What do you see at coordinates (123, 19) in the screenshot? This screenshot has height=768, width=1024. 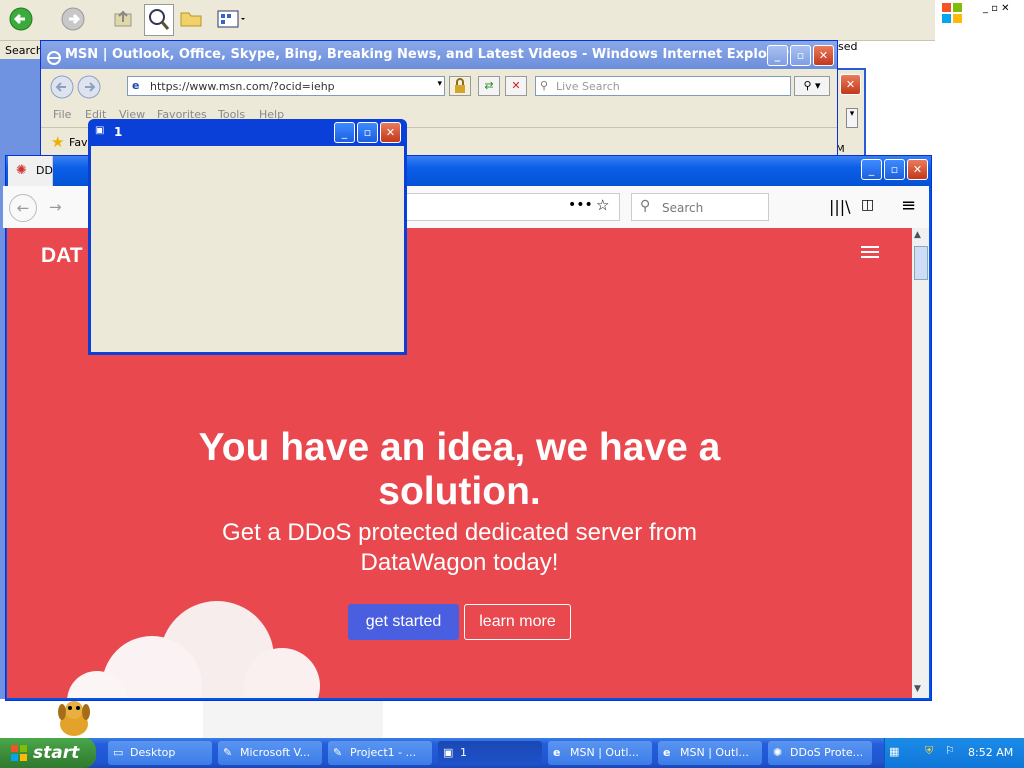 I see `up-folder-icon` at bounding box center [123, 19].